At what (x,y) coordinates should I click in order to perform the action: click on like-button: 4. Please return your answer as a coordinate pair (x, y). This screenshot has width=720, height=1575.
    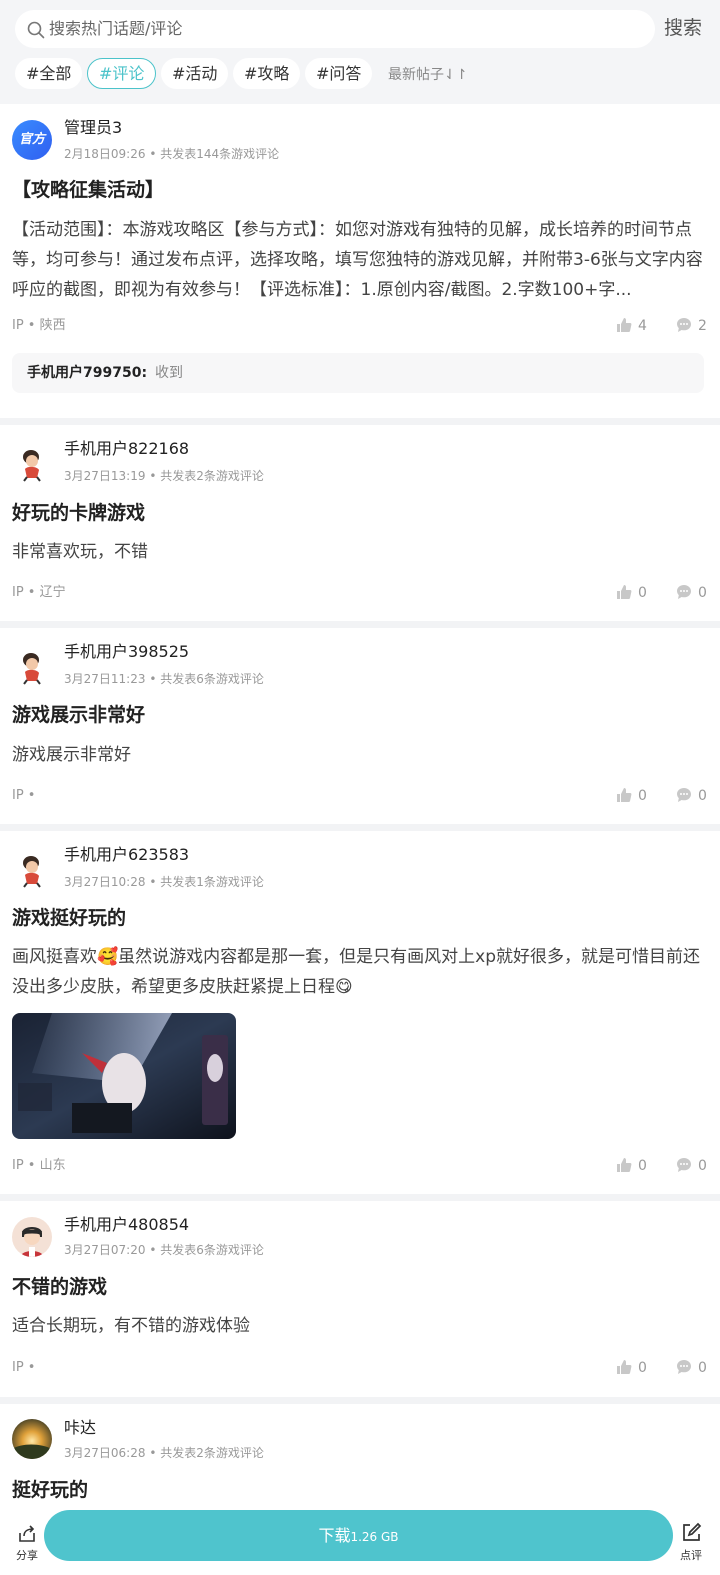
    Looking at the image, I should click on (631, 326).